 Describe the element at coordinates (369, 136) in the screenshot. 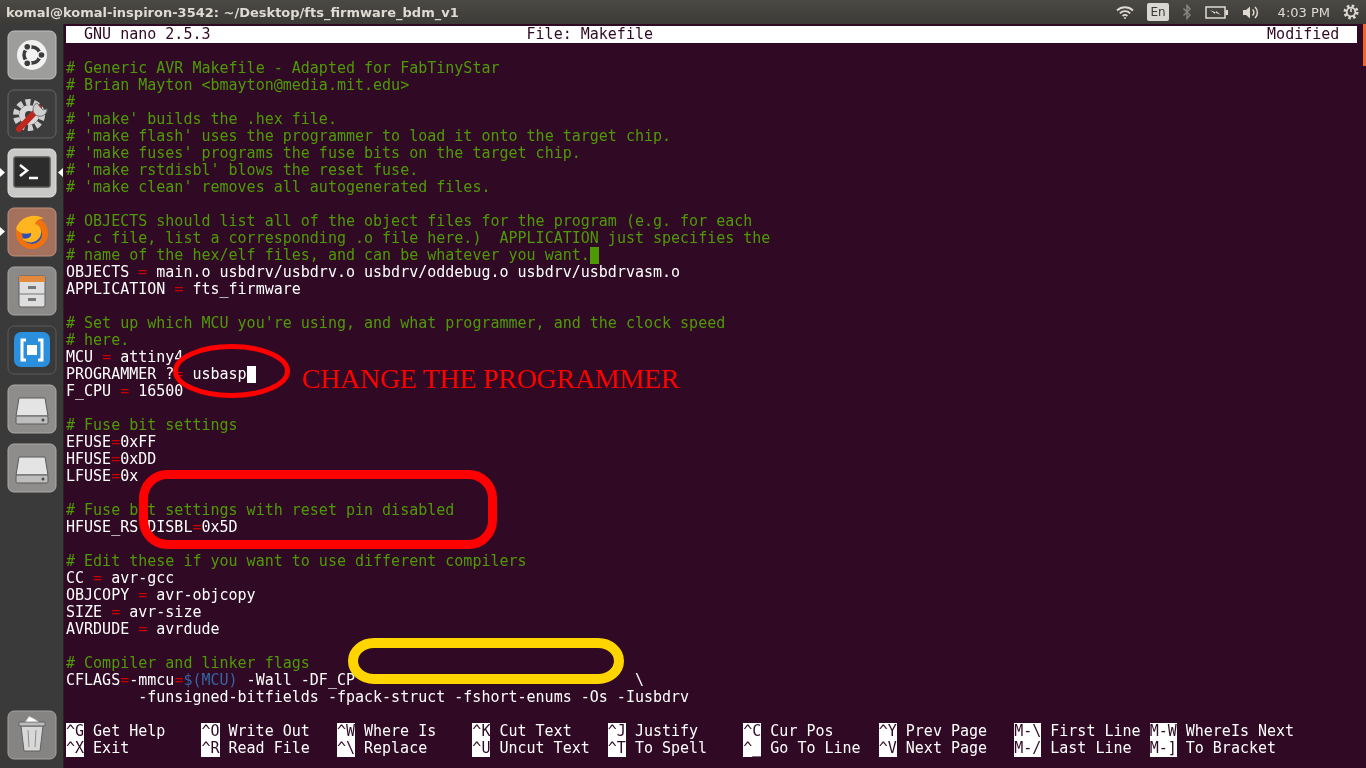

I see `code-comment: # 'make flash' uses the programmer to load it onto the target chip.` at that location.